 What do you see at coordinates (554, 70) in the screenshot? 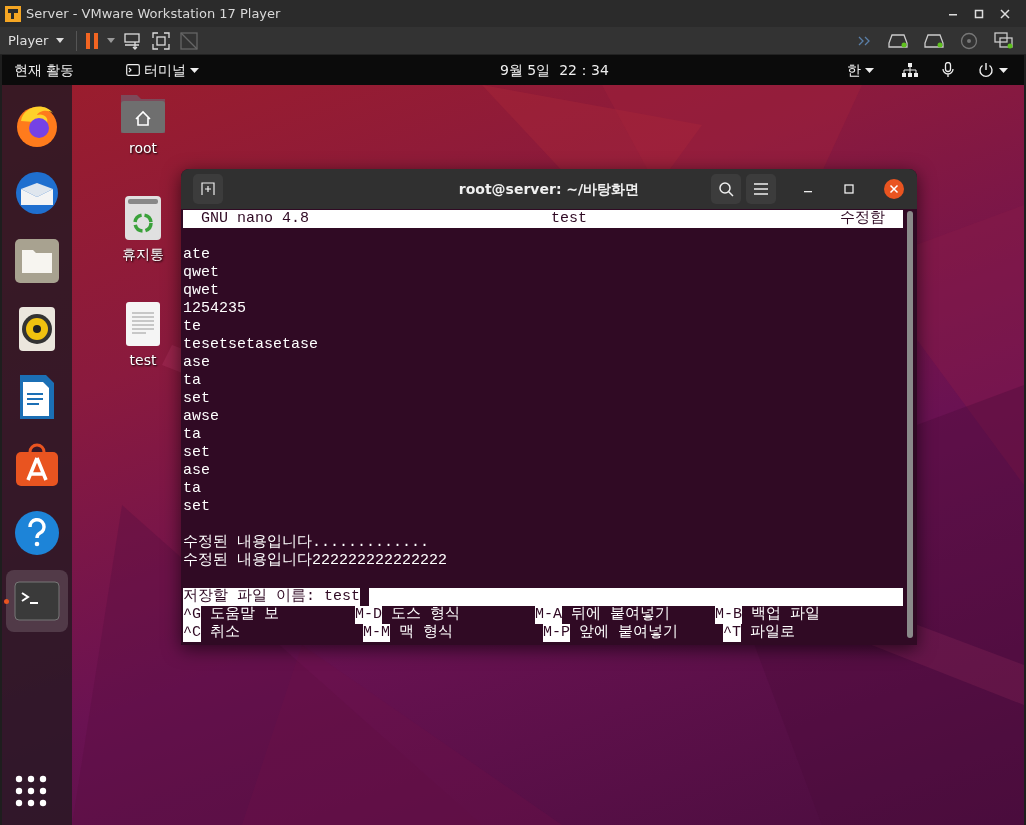
I see `clock: 9월 5일 22：34` at bounding box center [554, 70].